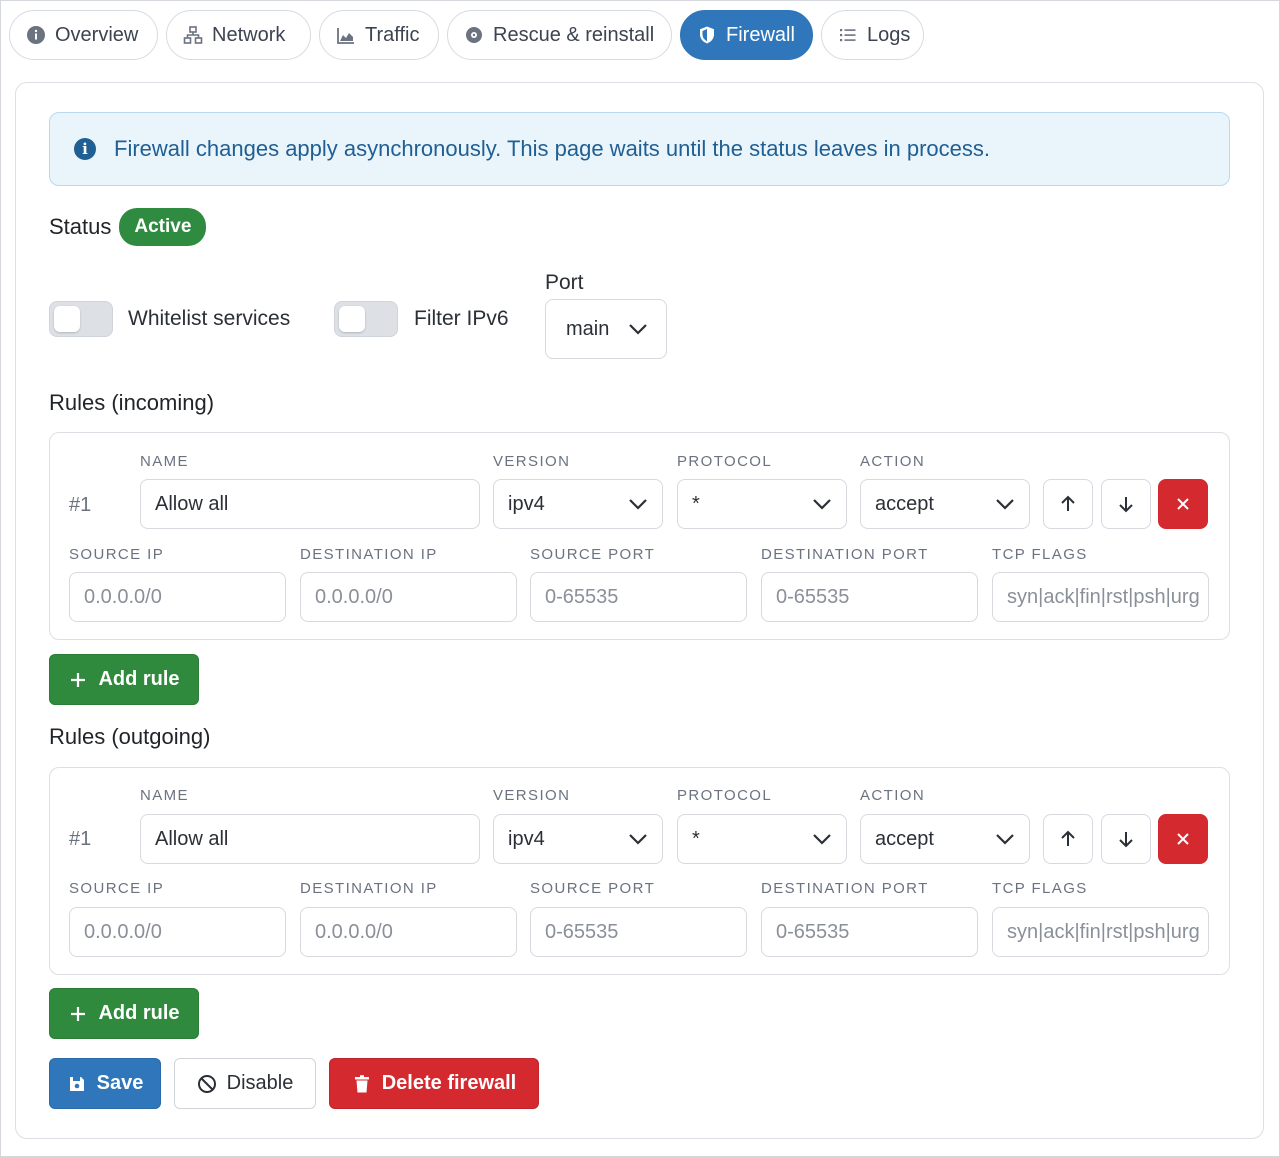 The height and width of the screenshot is (1157, 1280). Describe the element at coordinates (36, 35) in the screenshot. I see `info-circle-icon` at that location.